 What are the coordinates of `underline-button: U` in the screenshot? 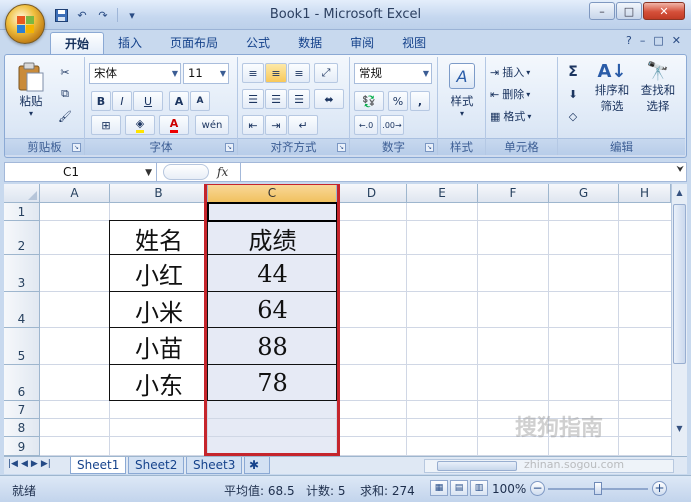 It's located at (148, 101).